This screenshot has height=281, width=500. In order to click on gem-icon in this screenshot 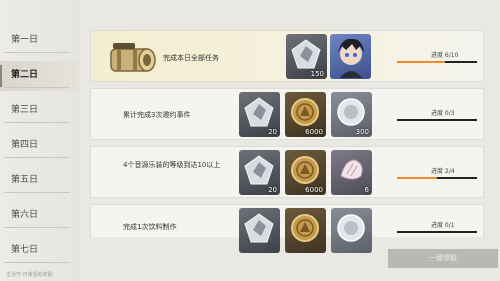, I will do `click(351, 228)`.